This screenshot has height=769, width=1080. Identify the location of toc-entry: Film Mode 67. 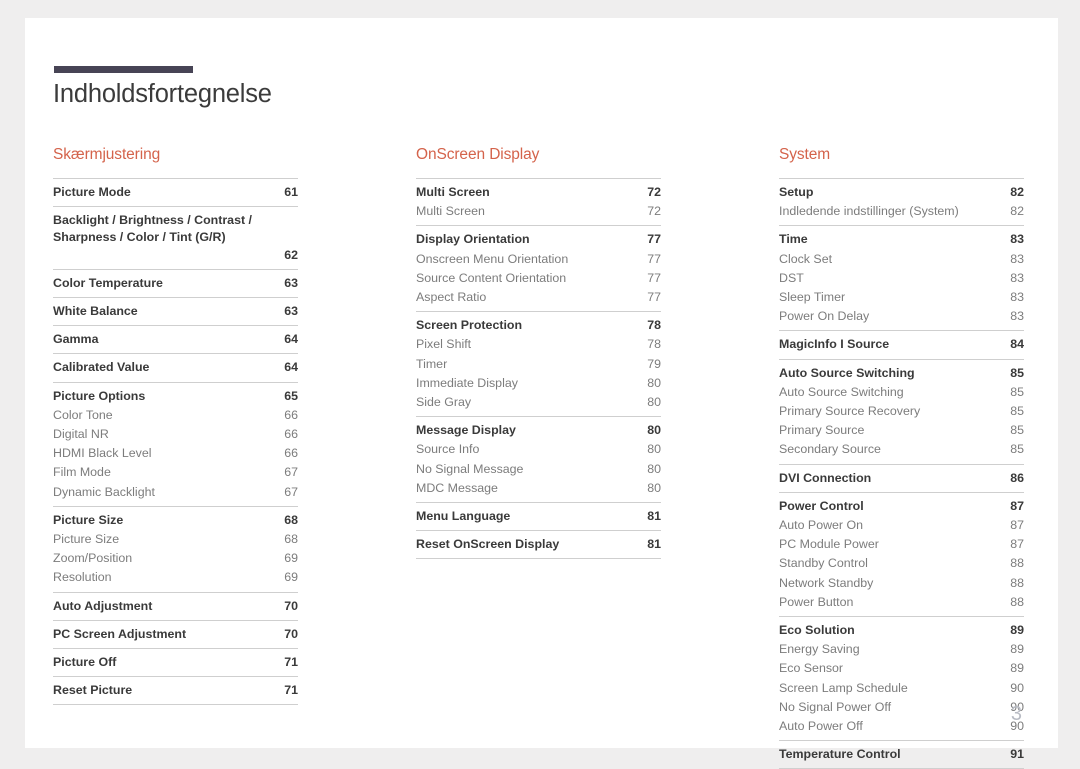
(175, 472).